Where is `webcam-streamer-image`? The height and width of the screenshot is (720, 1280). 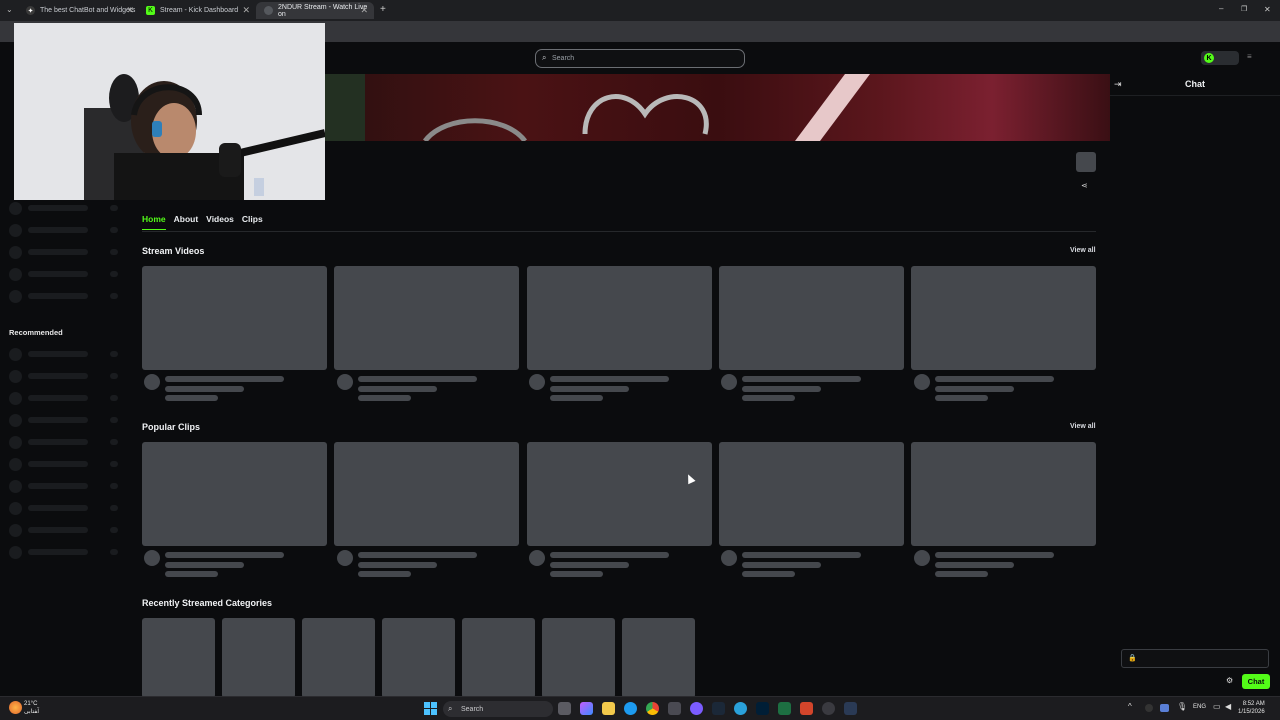 webcam-streamer-image is located at coordinates (169, 111).